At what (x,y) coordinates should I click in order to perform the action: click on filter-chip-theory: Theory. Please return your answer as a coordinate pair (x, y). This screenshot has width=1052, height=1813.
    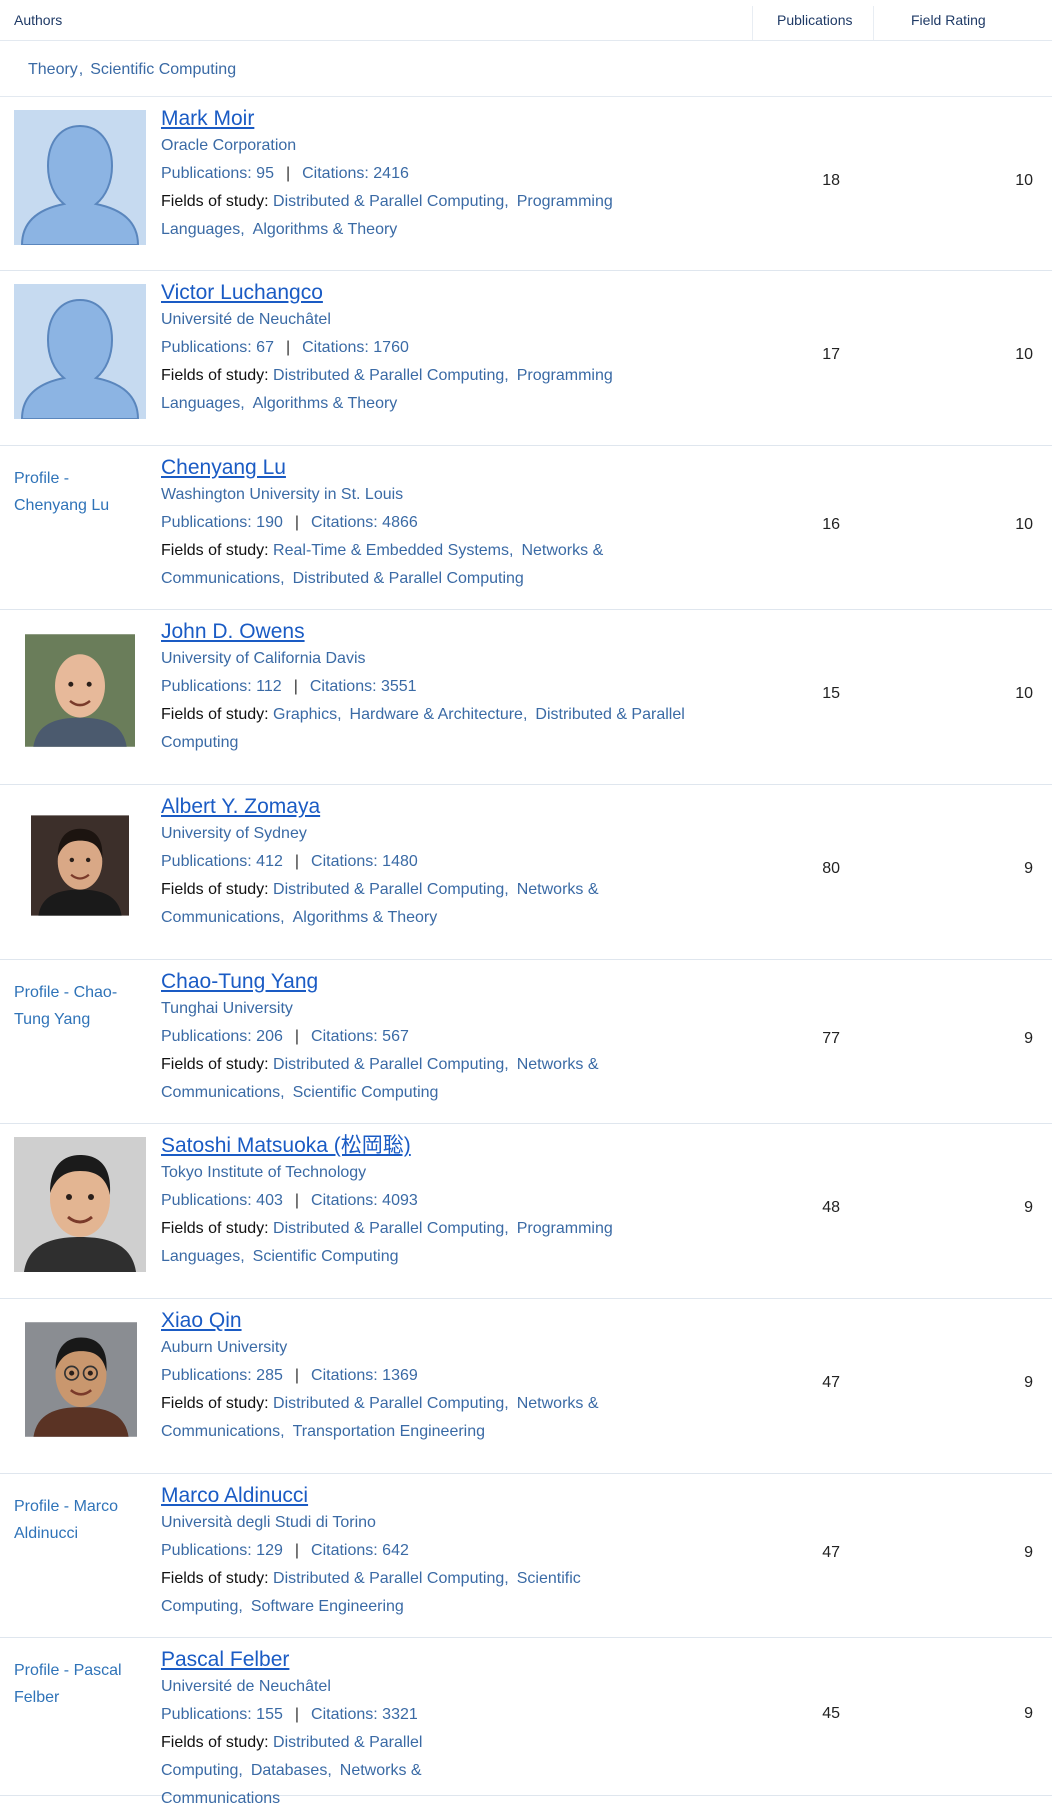
    Looking at the image, I should click on (53, 69).